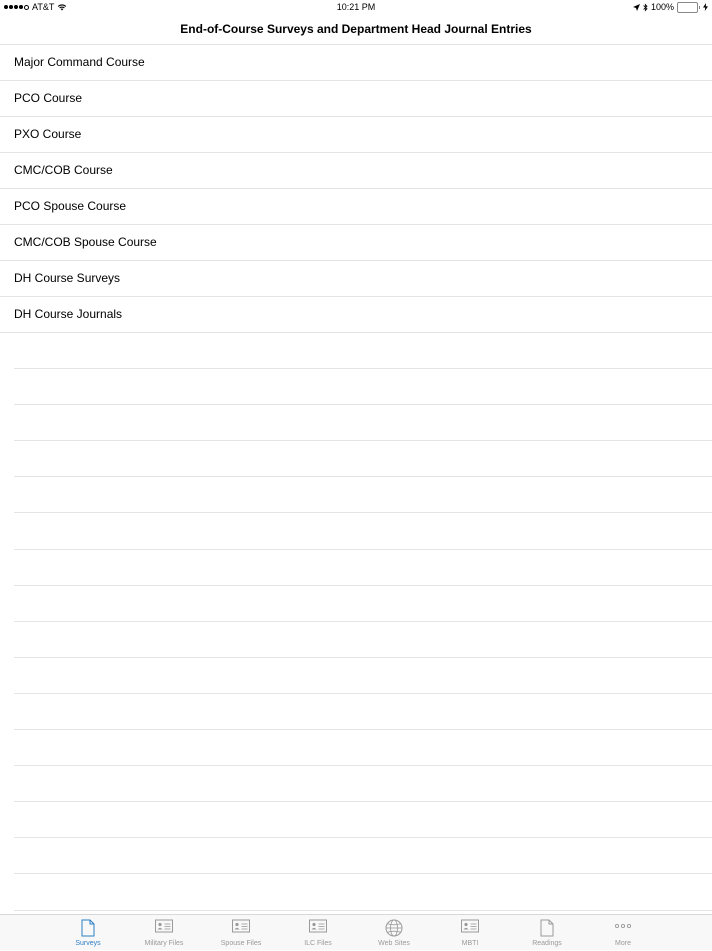 This screenshot has height=951, width=712. What do you see at coordinates (356, 207) in the screenshot?
I see `list-item: PCO Spouse Course` at bounding box center [356, 207].